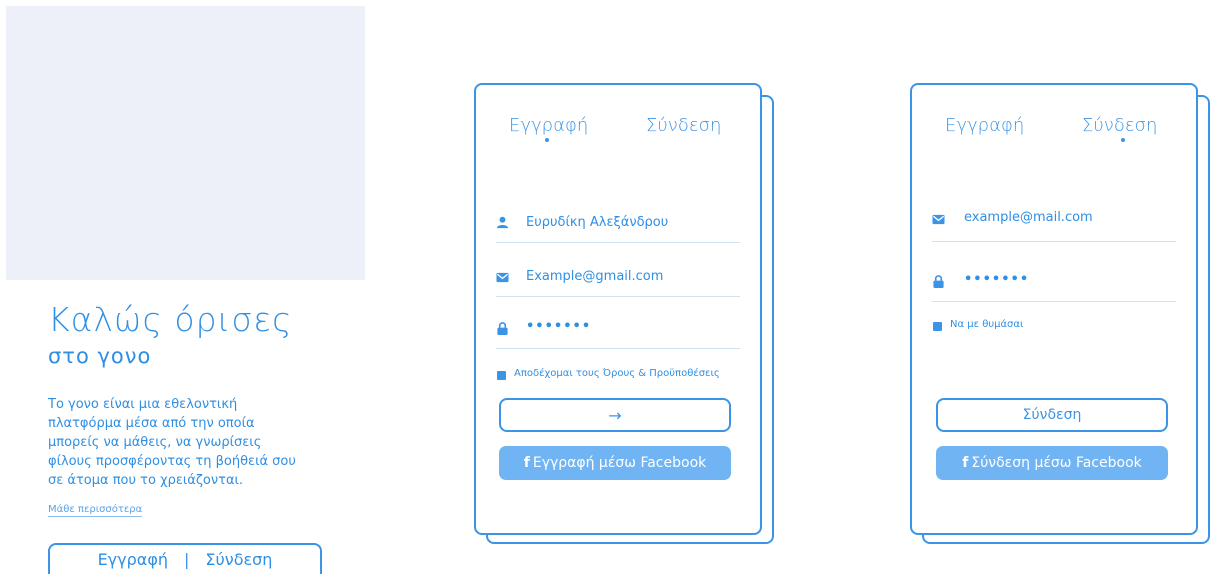  I want to click on name-field-underline, so click(618, 242).